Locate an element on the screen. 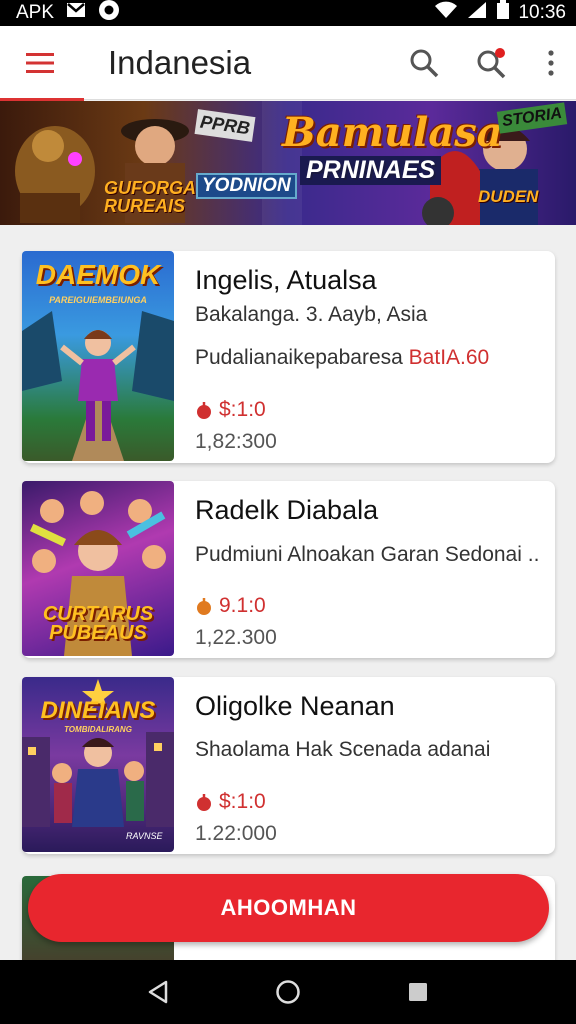 This screenshot has width=576, height=1024. thumbnail-subtitle: TOMBIDALIRANG is located at coordinates (98, 729).